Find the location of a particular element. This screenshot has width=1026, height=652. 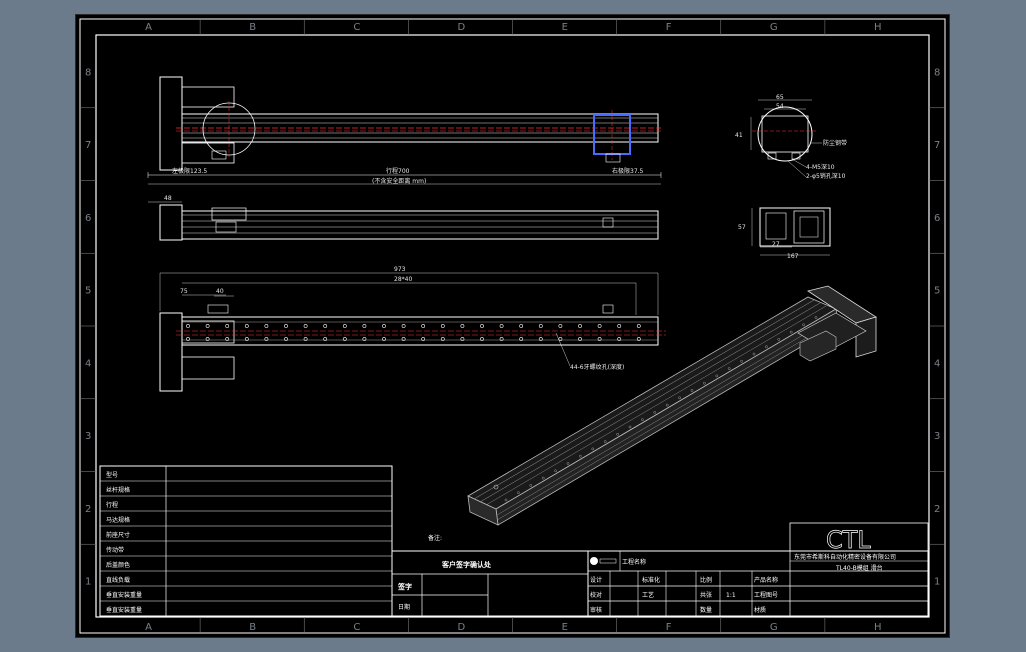

section-dim-width: 167 is located at coordinates (793, 256).